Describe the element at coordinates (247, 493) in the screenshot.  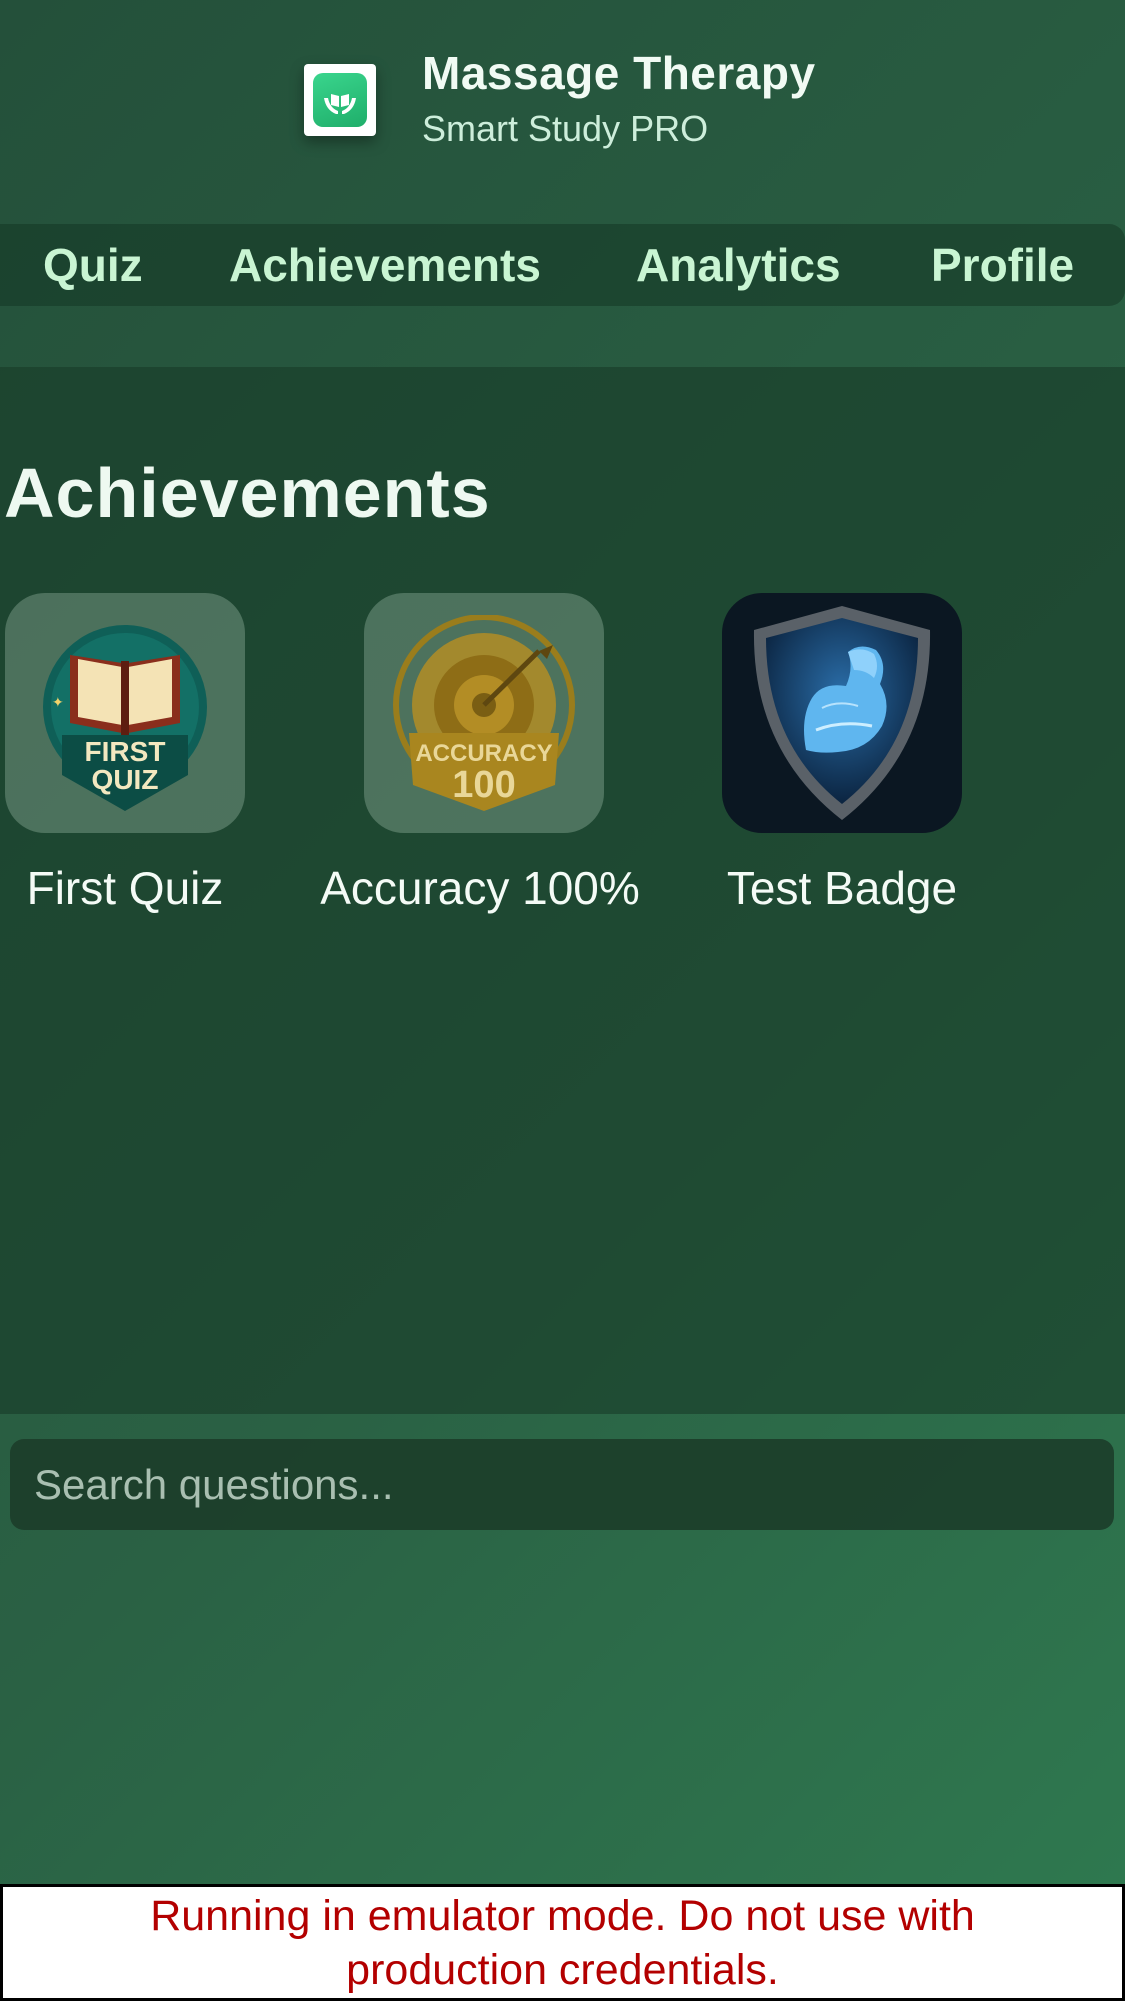
I see `section-title: Achievements` at that location.